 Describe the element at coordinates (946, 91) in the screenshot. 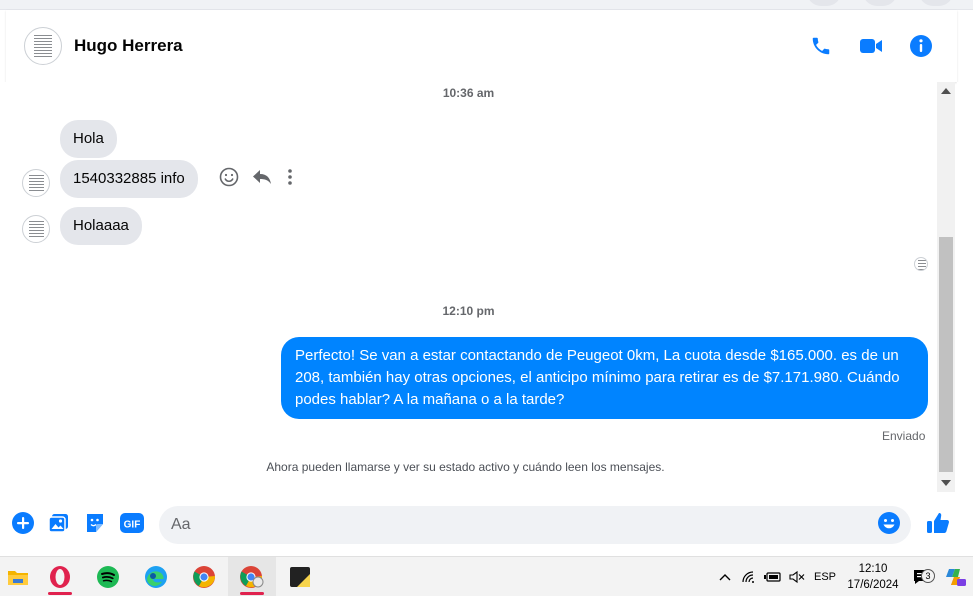

I see `scroll-up-arrow-icon` at that location.